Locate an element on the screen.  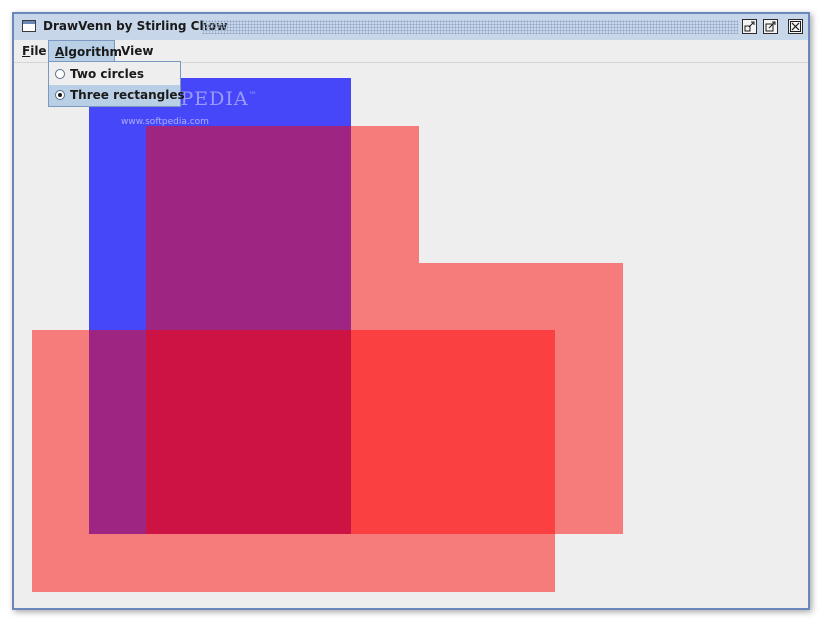
menu-file: File is located at coordinates (32, 51).